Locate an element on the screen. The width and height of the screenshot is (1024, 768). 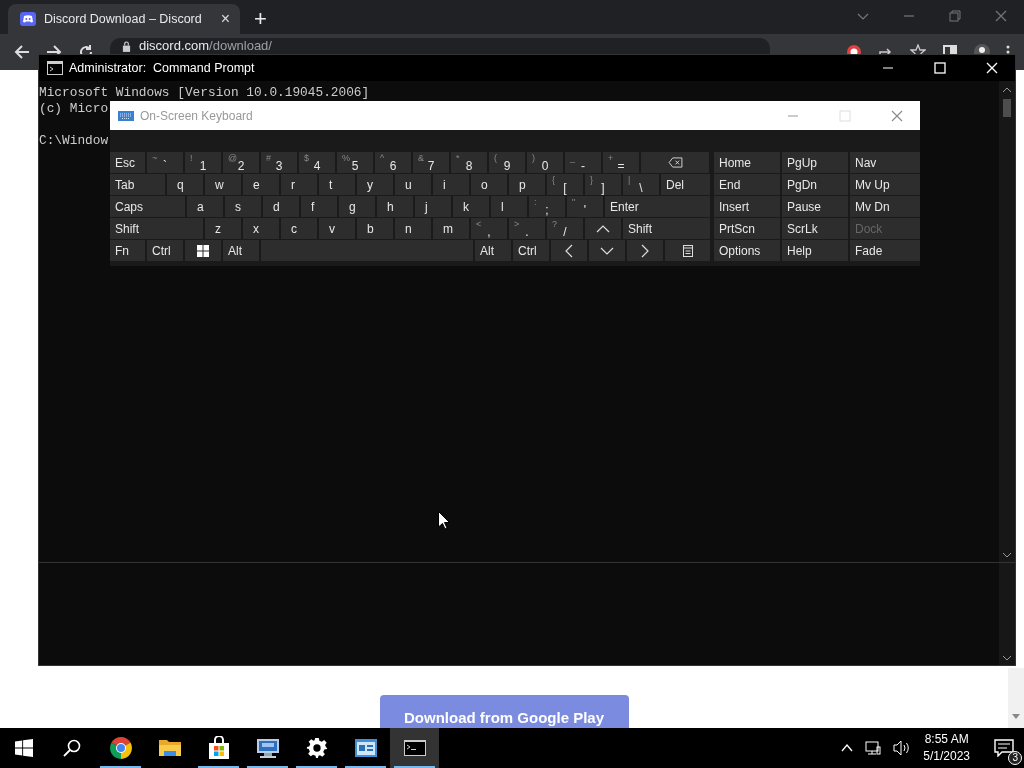
key: Pause is located at coordinates (815, 206).